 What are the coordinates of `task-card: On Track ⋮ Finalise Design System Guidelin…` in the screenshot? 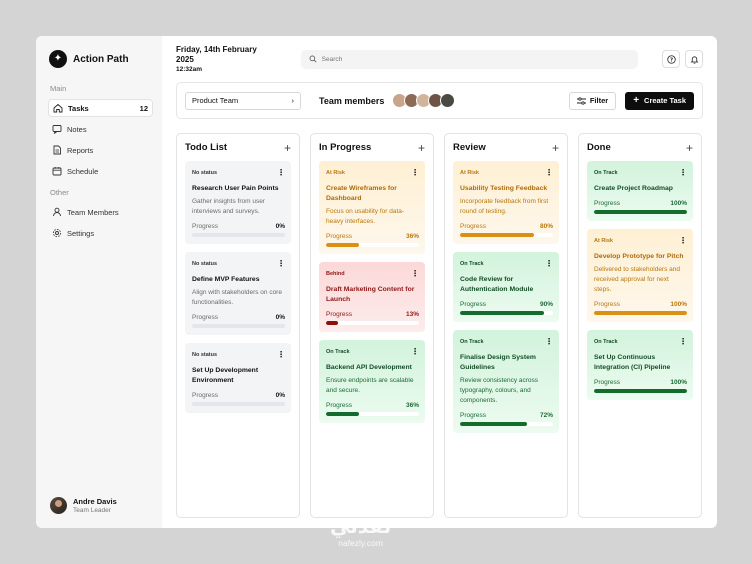 It's located at (506, 381).